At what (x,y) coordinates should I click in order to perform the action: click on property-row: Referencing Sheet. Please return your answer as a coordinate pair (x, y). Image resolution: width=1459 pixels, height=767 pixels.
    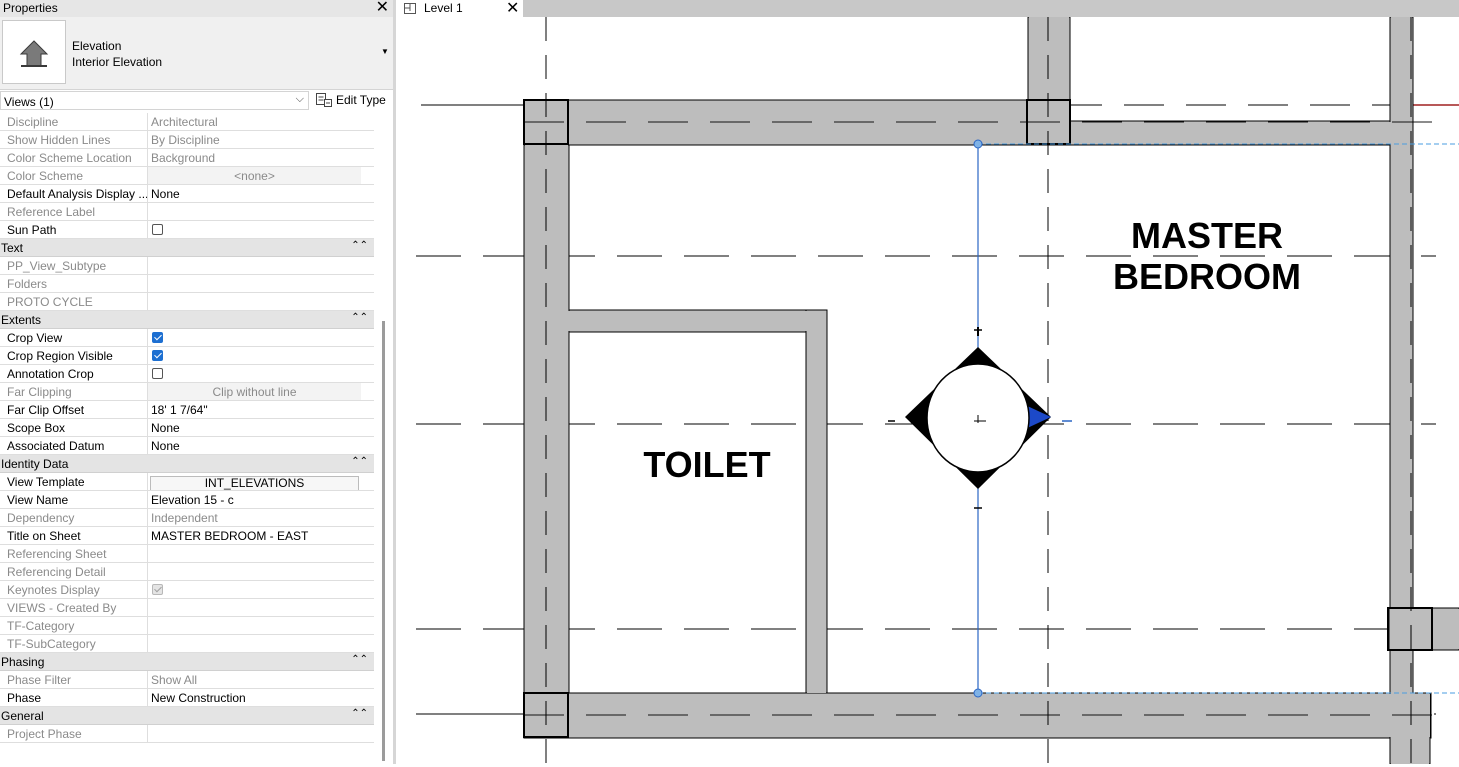
    Looking at the image, I should click on (187, 554).